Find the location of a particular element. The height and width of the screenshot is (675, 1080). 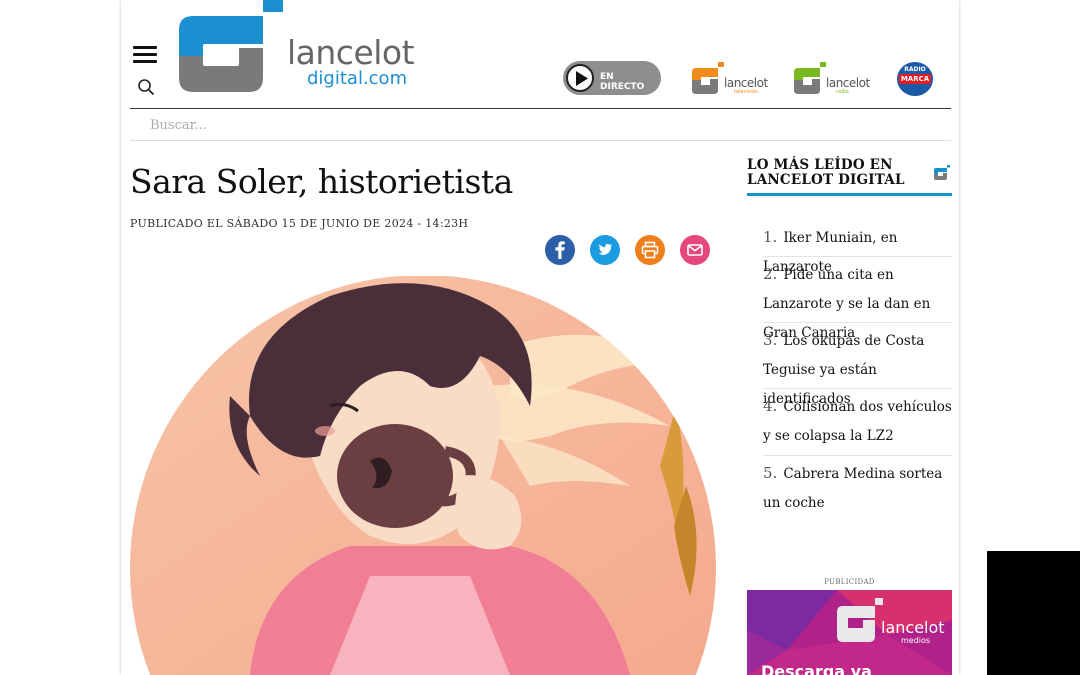

lancelot-small-logo-icon is located at coordinates (942, 172).